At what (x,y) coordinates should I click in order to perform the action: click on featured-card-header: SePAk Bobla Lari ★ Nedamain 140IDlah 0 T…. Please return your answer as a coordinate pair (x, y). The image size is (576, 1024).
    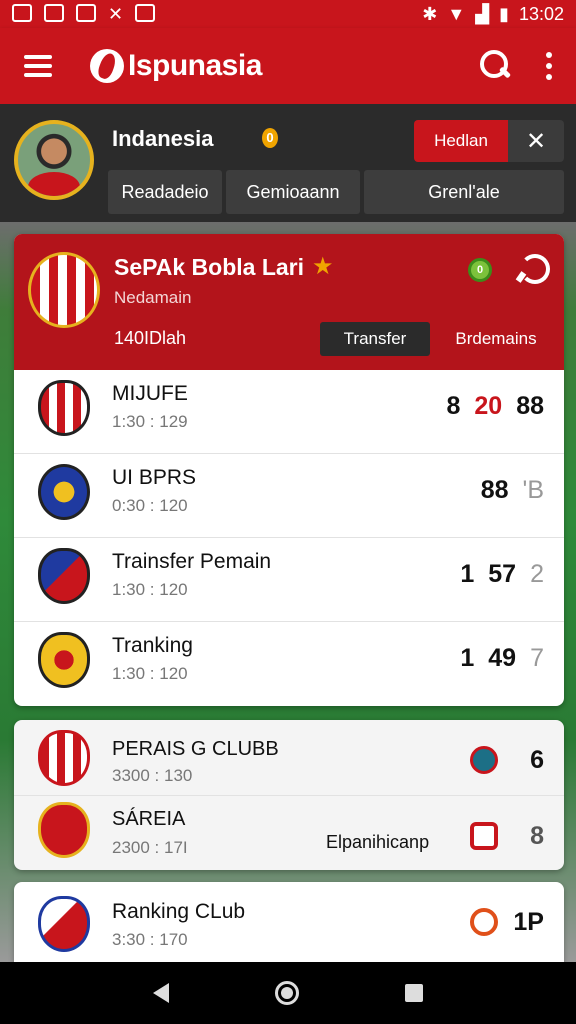
    Looking at the image, I should click on (289, 302).